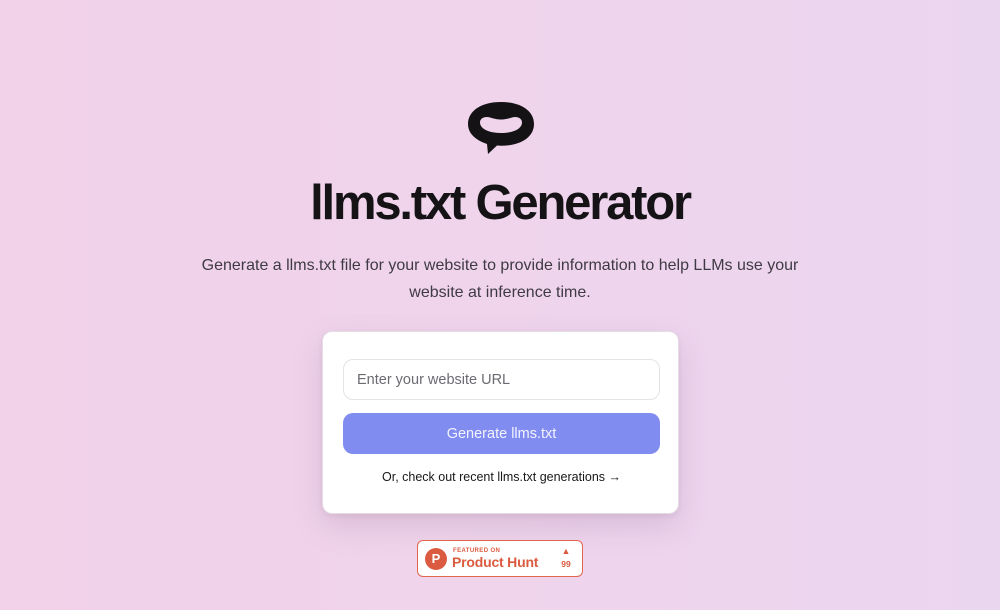 Image resolution: width=1000 pixels, height=610 pixels. I want to click on upvote-count: 99, so click(566, 564).